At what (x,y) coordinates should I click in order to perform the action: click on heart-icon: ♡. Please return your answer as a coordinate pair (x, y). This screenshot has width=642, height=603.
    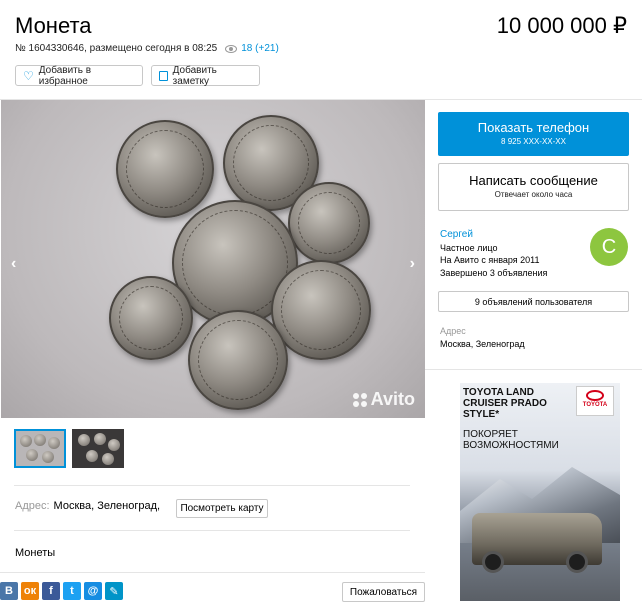
    Looking at the image, I should click on (28, 75).